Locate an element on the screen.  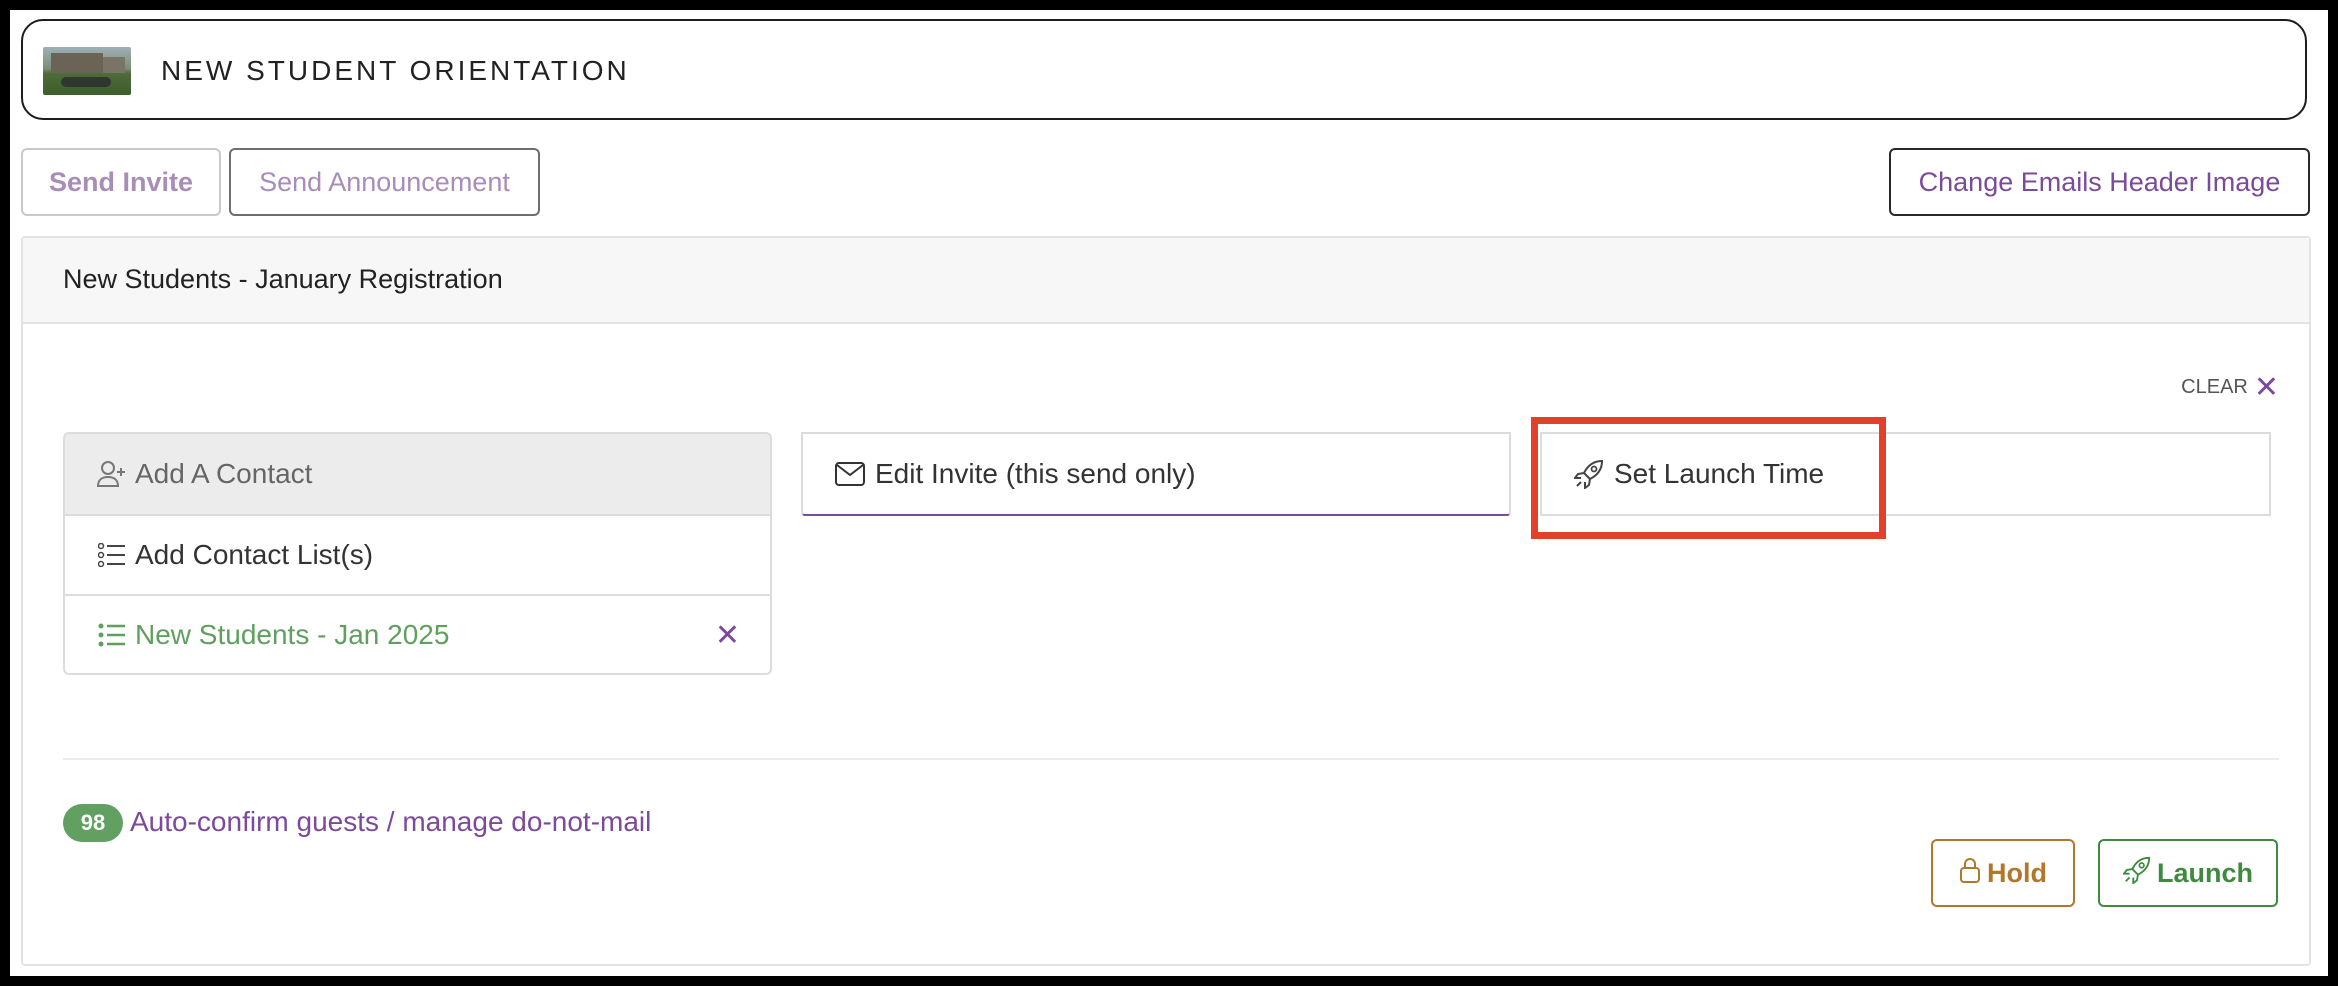
auto-confirm-link: Auto-confirm guests / manage do-not-mail is located at coordinates (390, 822).